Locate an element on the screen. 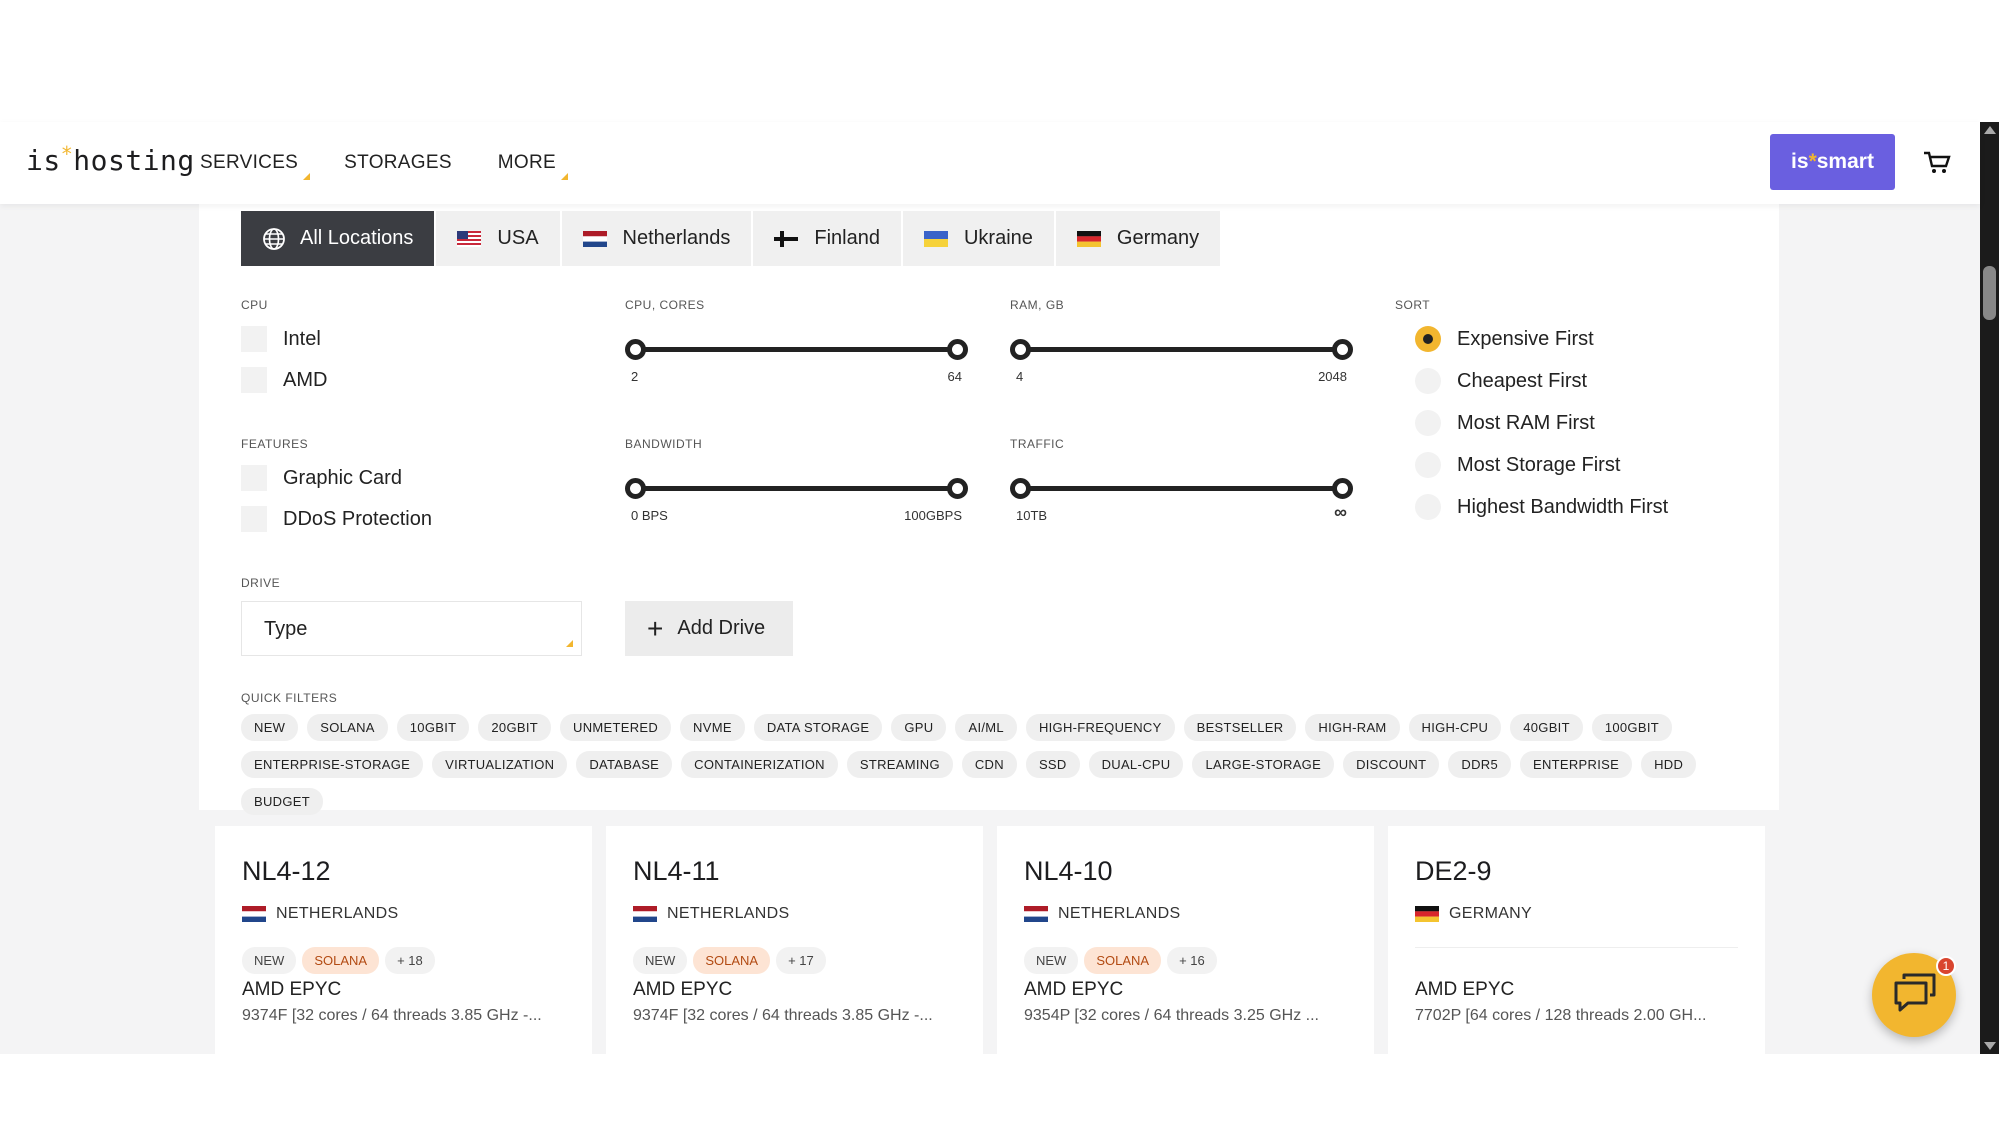  bandwidth-slider: 0 BPS 100GBPS is located at coordinates (796, 498).